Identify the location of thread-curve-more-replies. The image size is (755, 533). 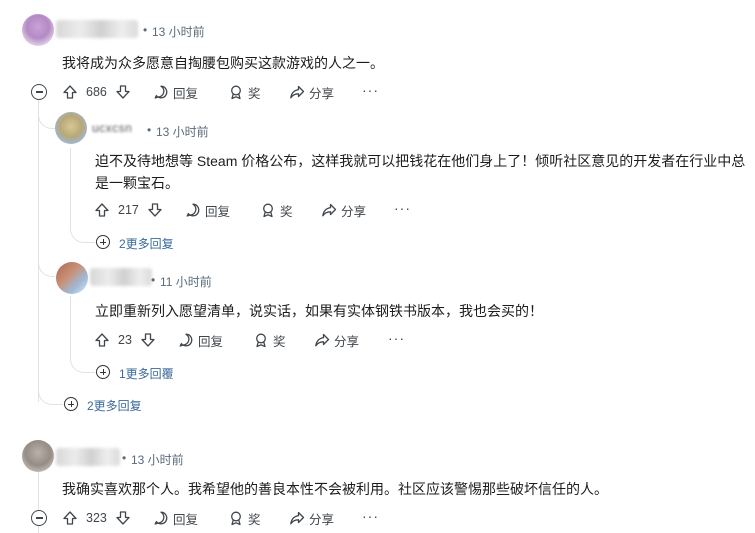
(50, 340).